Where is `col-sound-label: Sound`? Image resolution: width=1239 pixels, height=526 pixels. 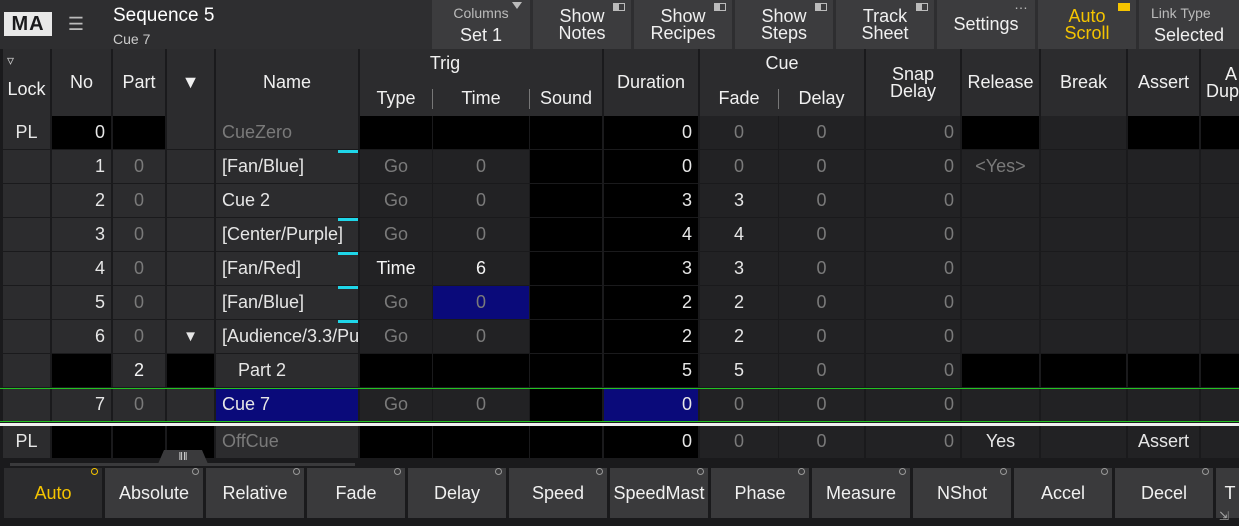 col-sound-label: Sound is located at coordinates (566, 98).